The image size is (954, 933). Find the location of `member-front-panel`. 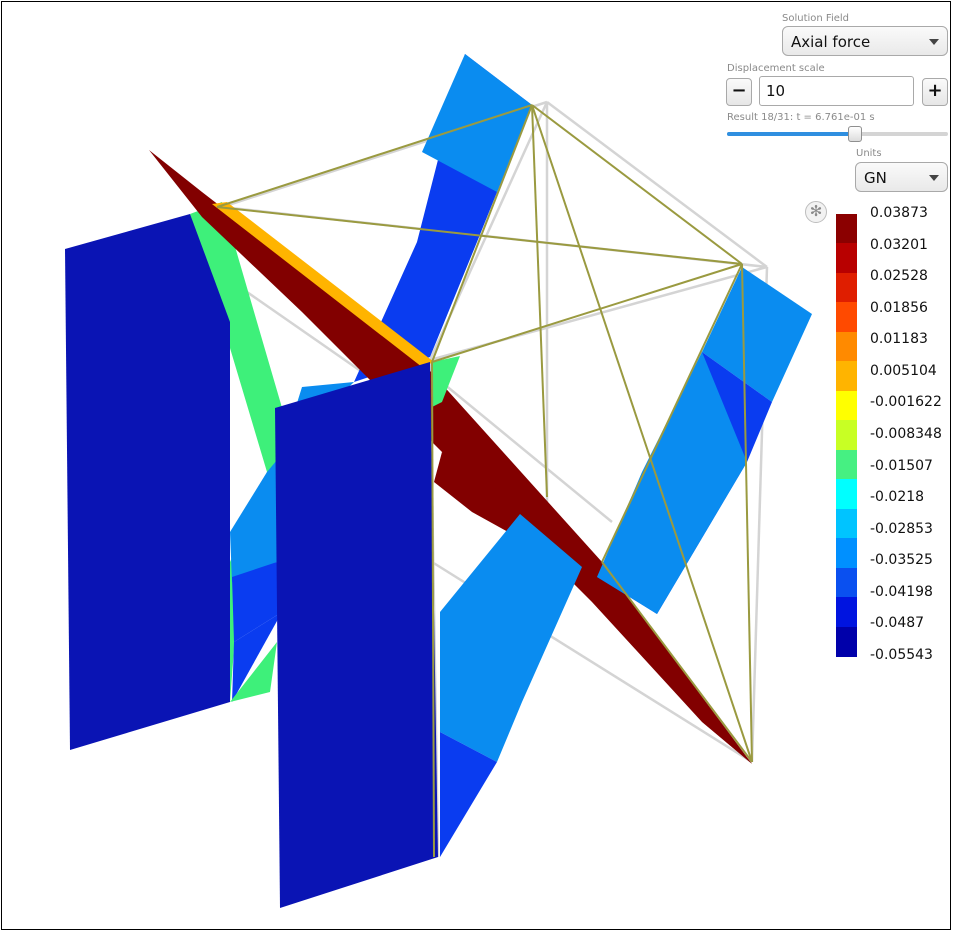

member-front-panel is located at coordinates (356, 635).